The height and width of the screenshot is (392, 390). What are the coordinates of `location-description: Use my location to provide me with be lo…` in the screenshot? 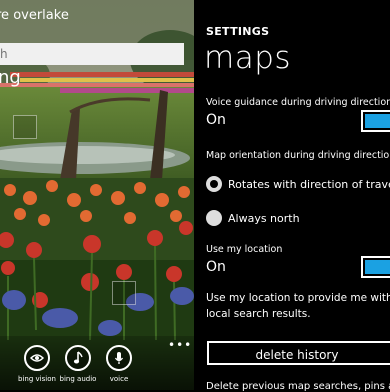 It's located at (298, 306).